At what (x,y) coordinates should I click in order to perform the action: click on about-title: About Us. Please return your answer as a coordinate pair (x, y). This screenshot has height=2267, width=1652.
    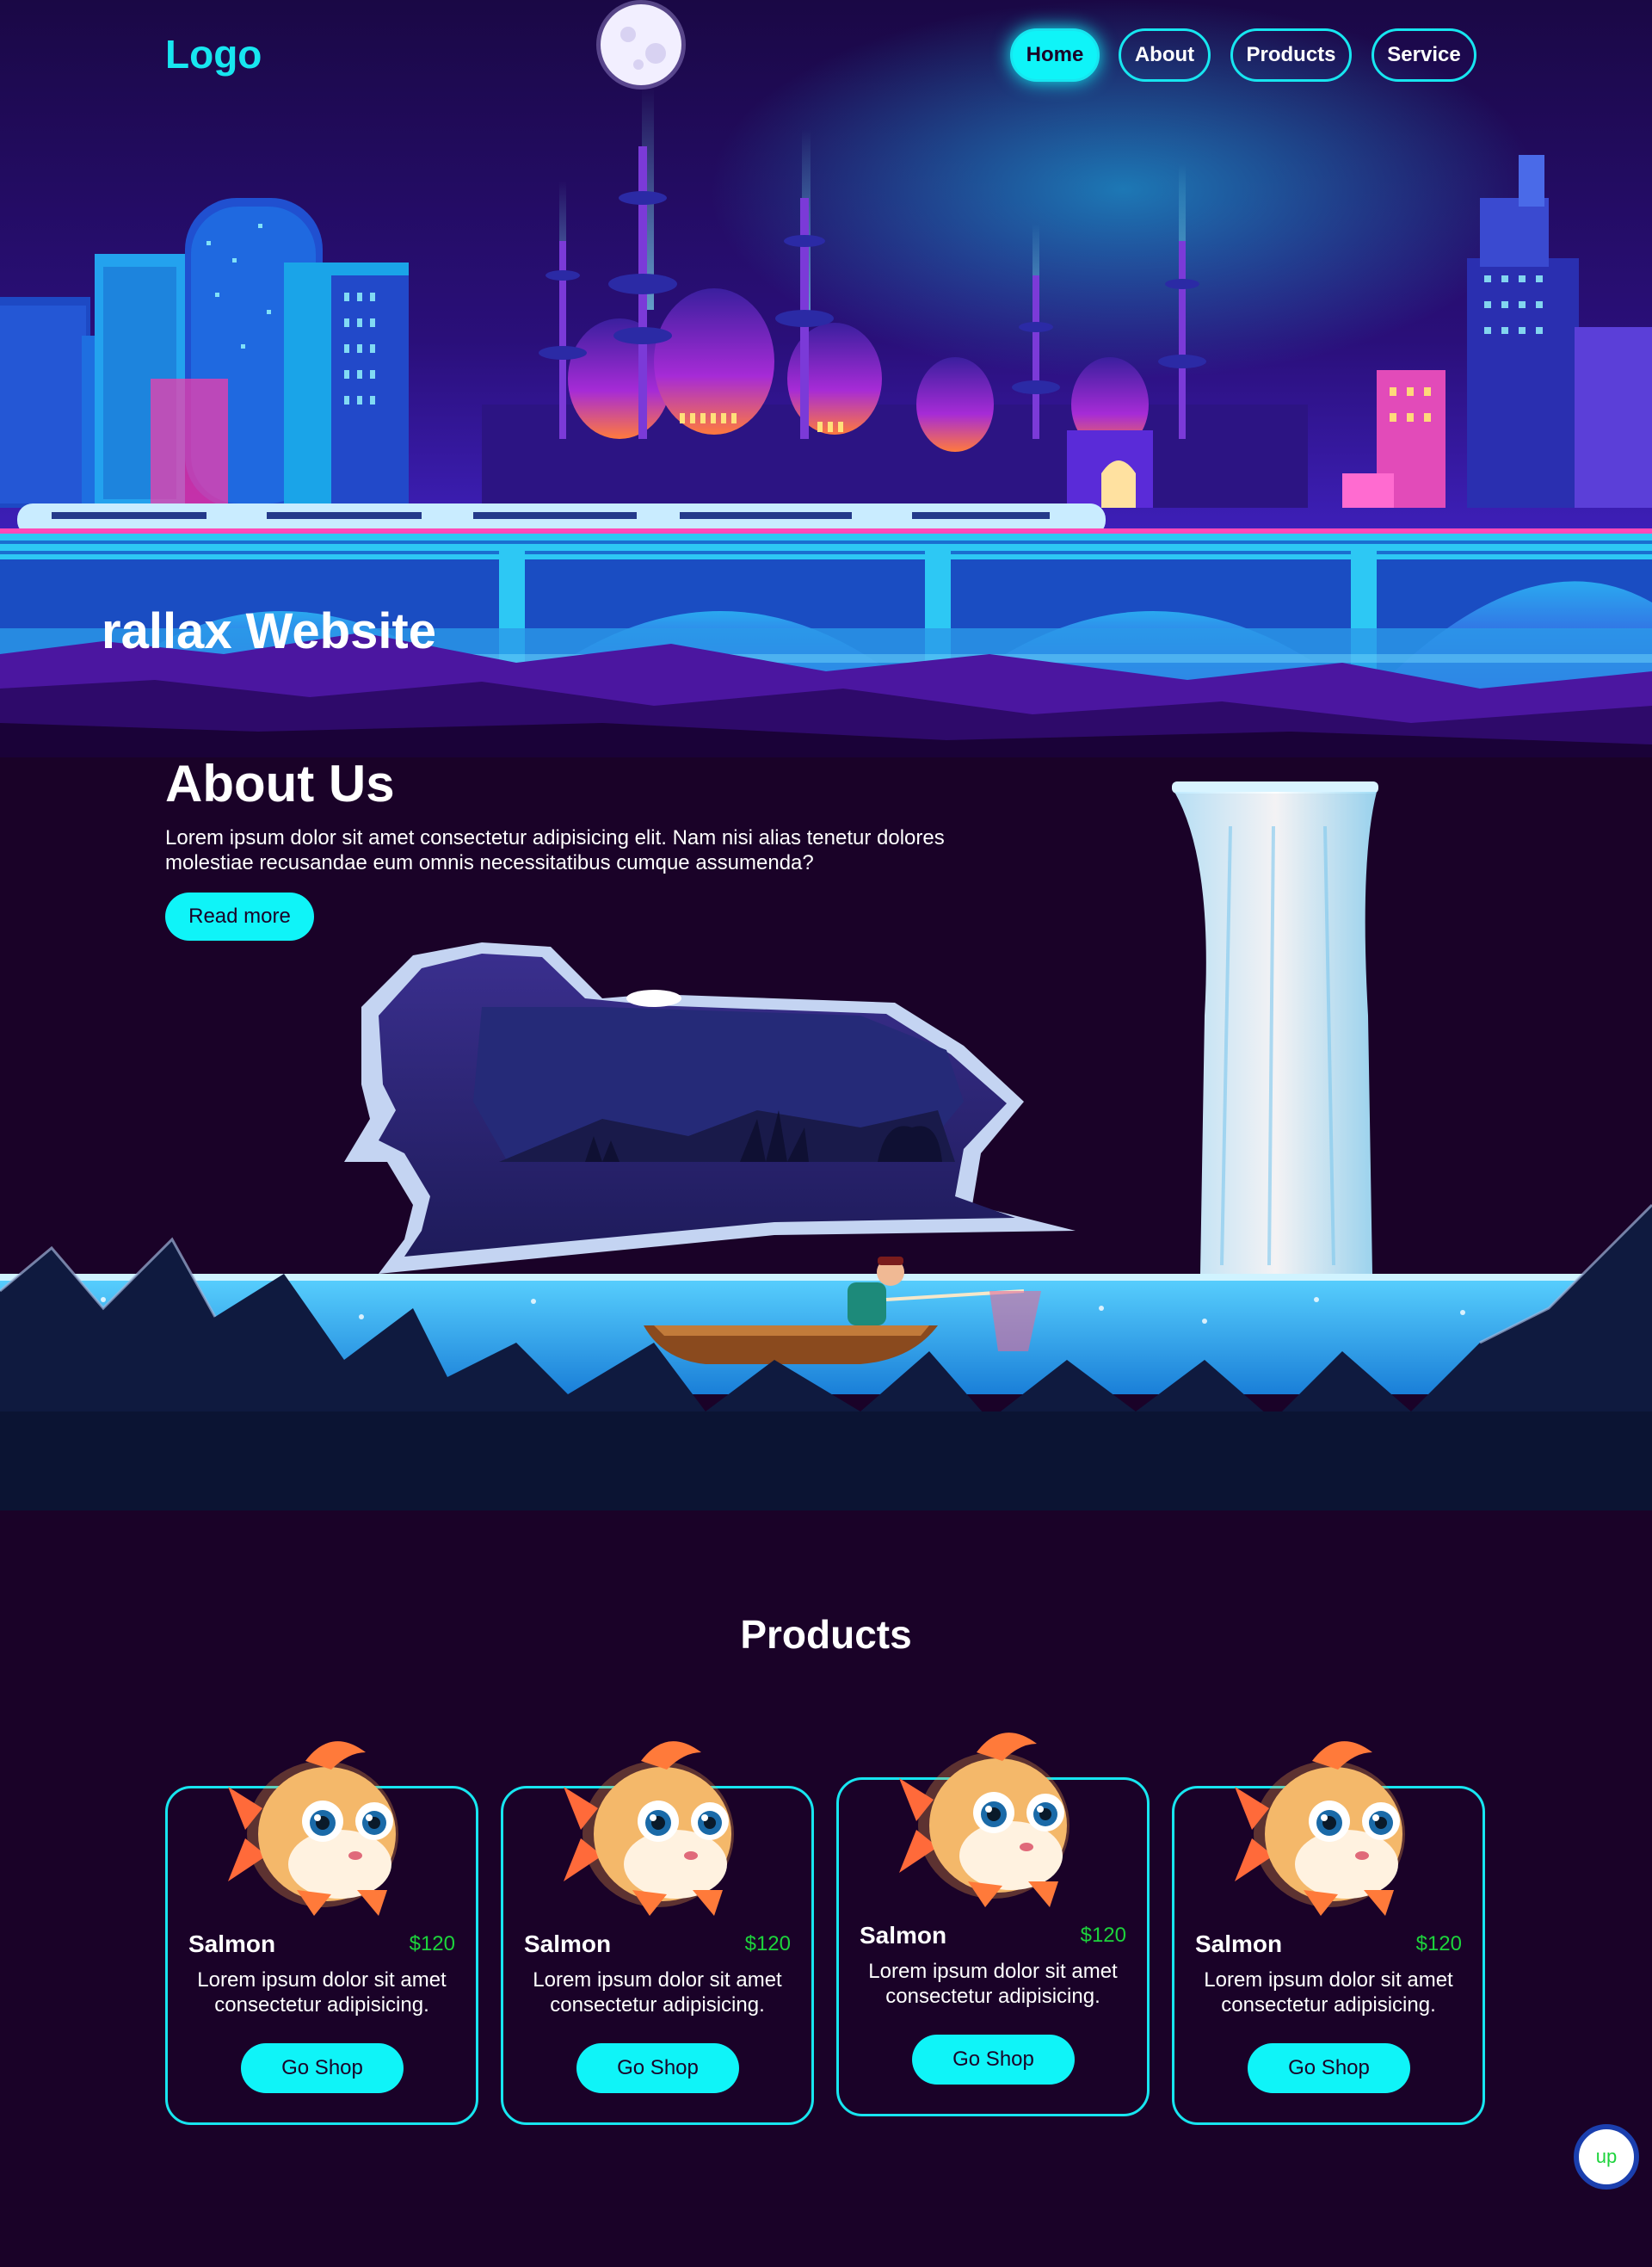
    Looking at the image, I should click on (280, 783).